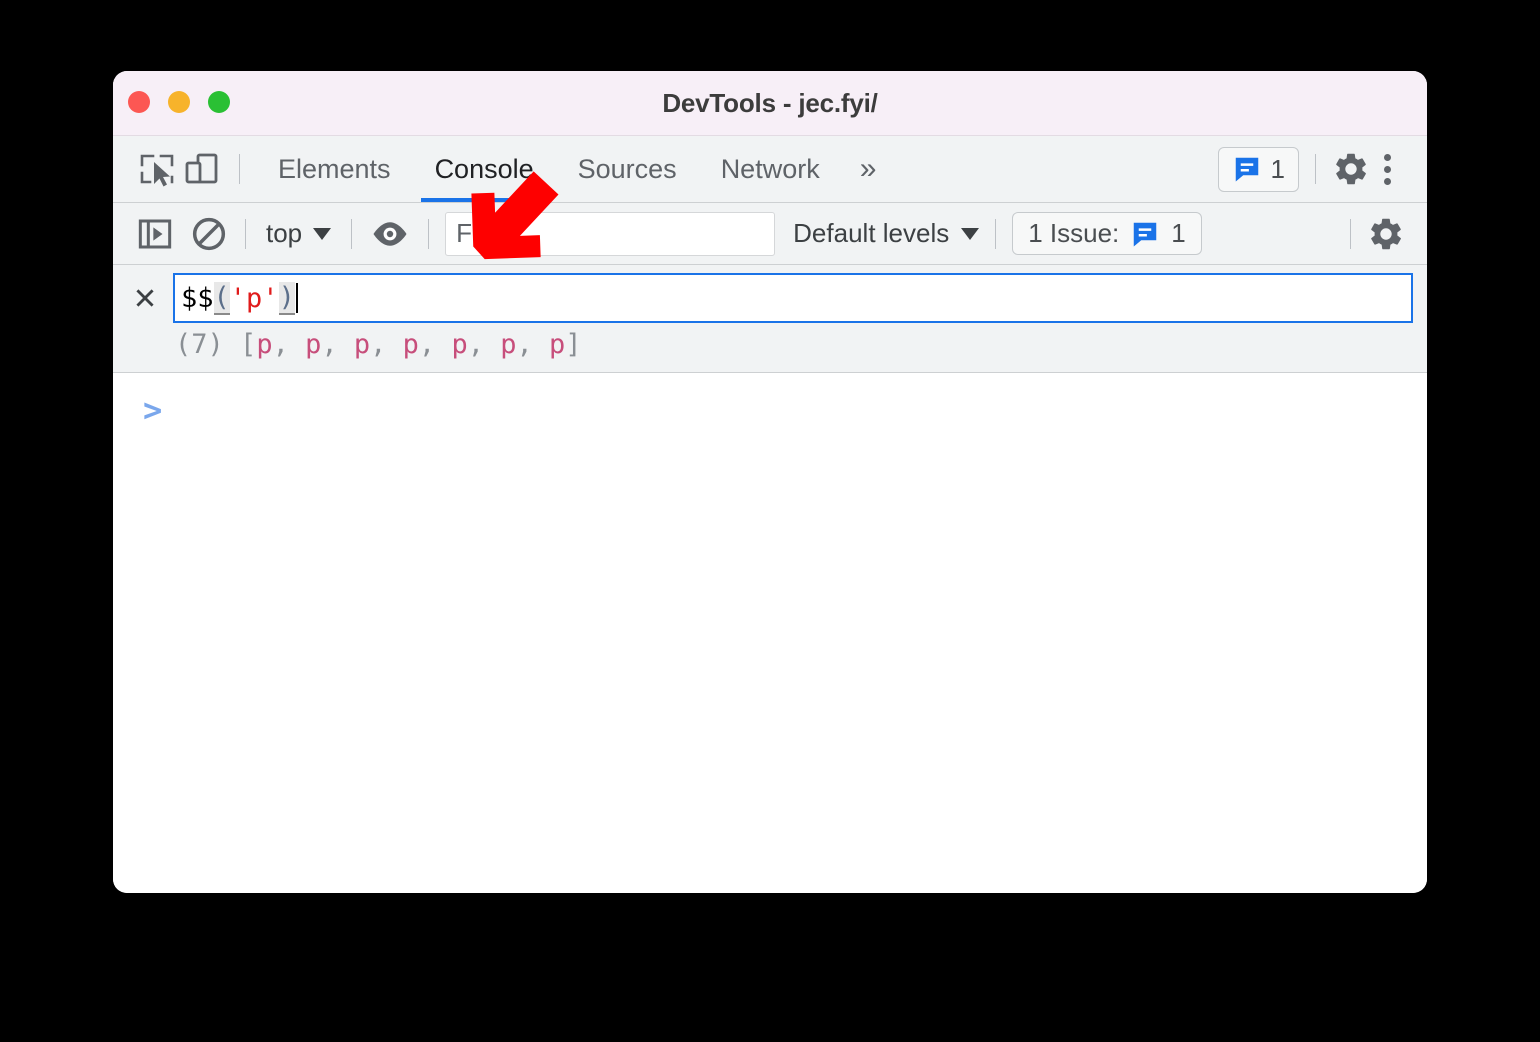  I want to click on device-toolbar-button, so click(201, 169).